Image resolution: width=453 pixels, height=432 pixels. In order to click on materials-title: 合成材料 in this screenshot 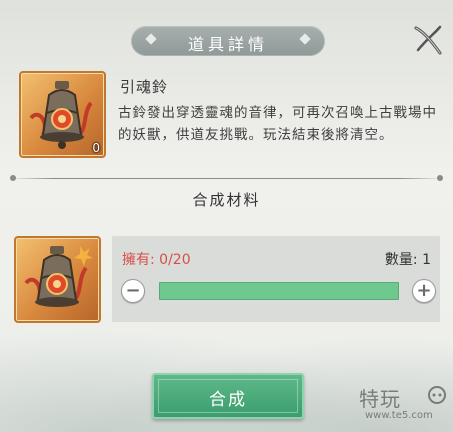, I will do `click(226, 200)`.